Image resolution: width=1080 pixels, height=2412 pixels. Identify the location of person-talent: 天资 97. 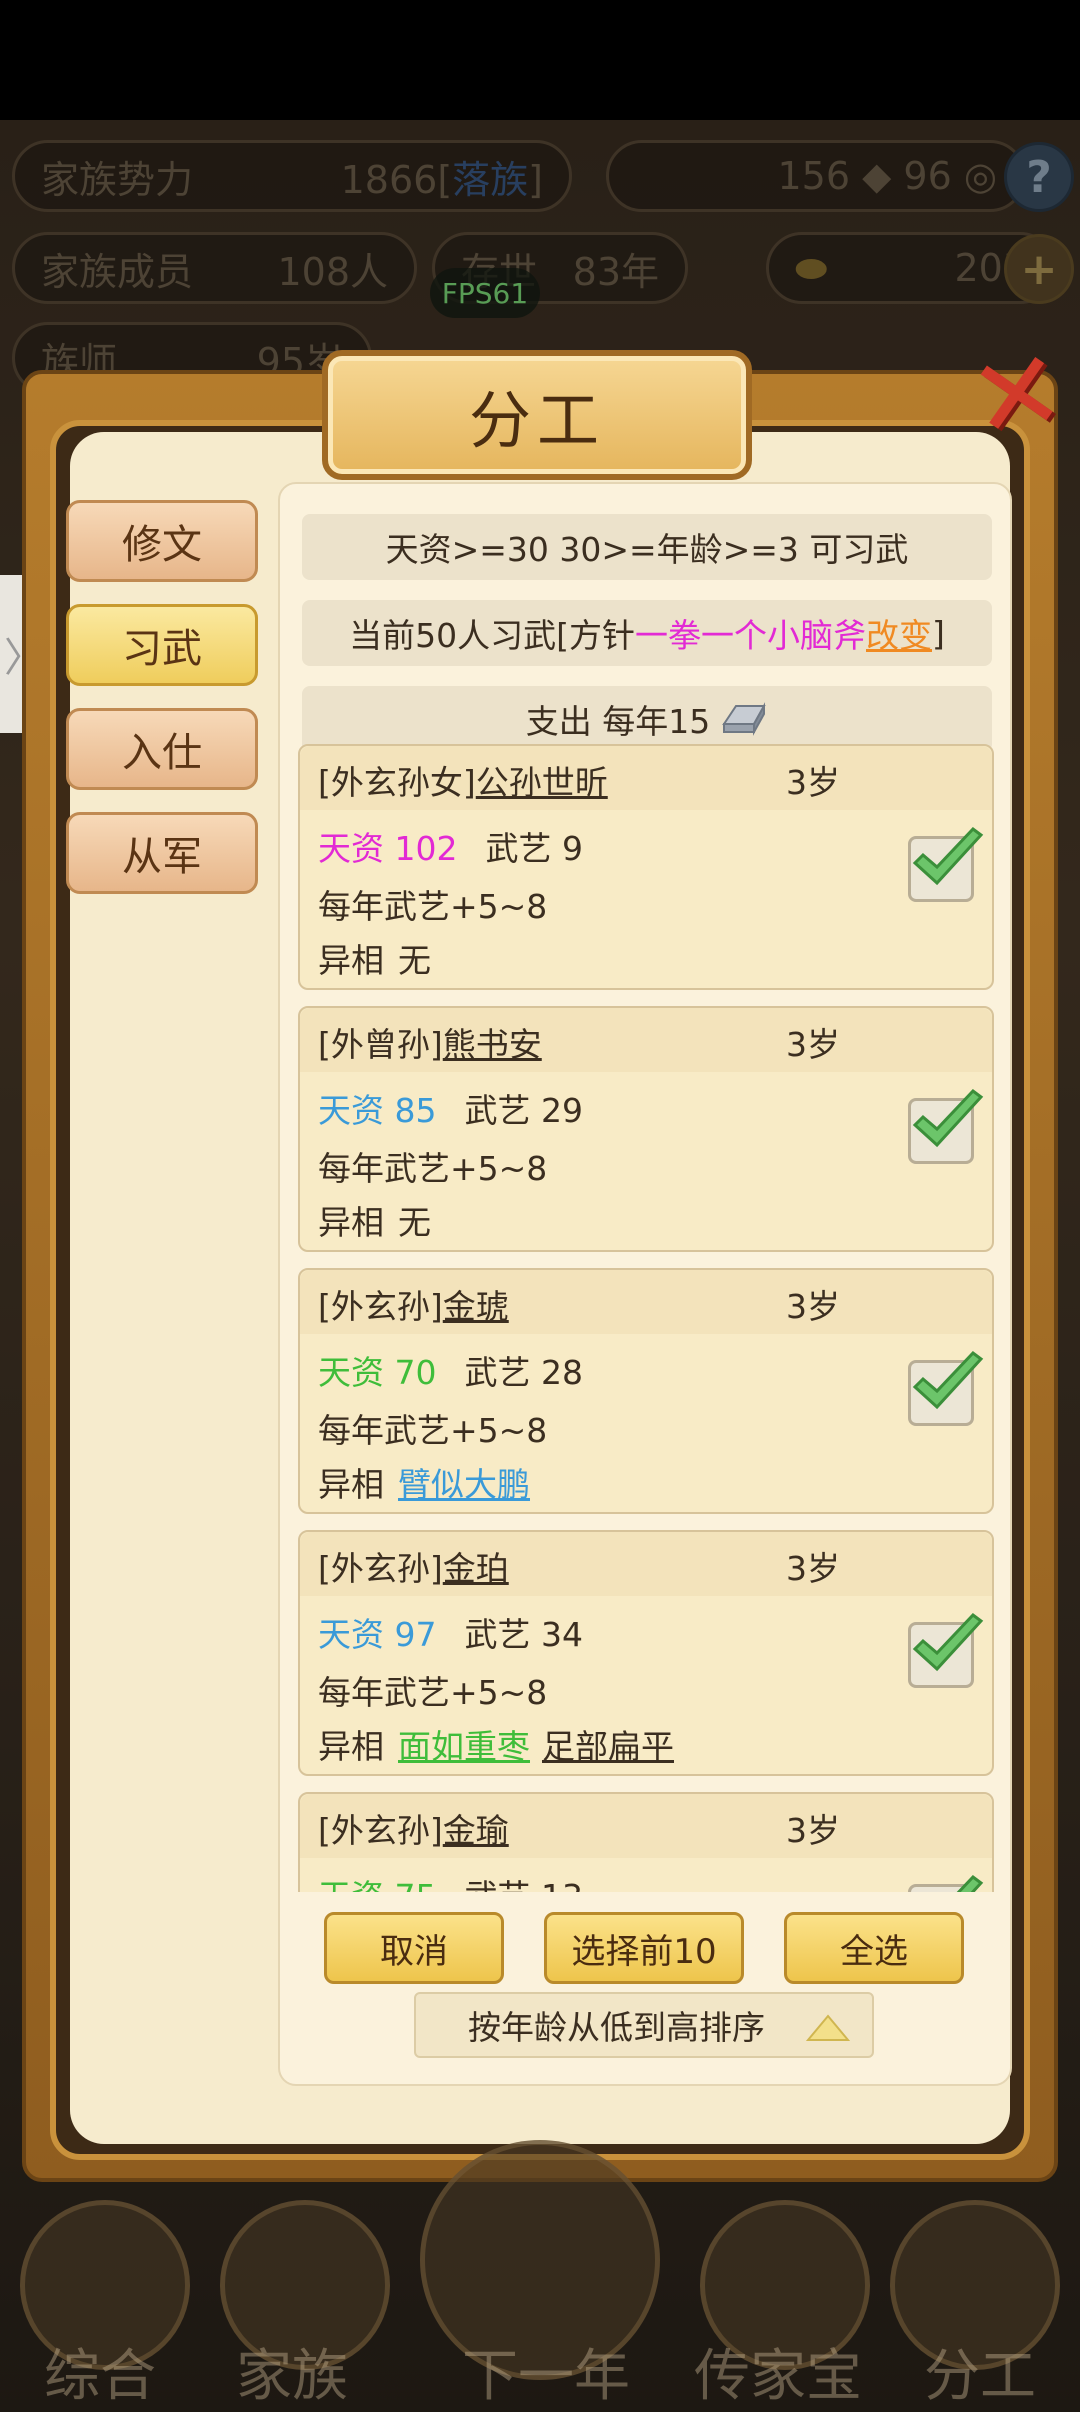
(377, 1634).